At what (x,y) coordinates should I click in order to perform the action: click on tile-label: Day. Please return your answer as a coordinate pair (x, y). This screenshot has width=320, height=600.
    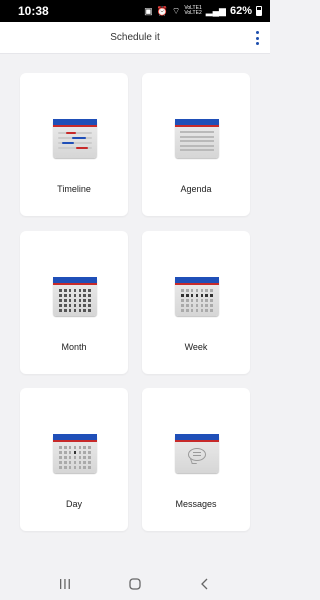
    Looking at the image, I should click on (73, 504).